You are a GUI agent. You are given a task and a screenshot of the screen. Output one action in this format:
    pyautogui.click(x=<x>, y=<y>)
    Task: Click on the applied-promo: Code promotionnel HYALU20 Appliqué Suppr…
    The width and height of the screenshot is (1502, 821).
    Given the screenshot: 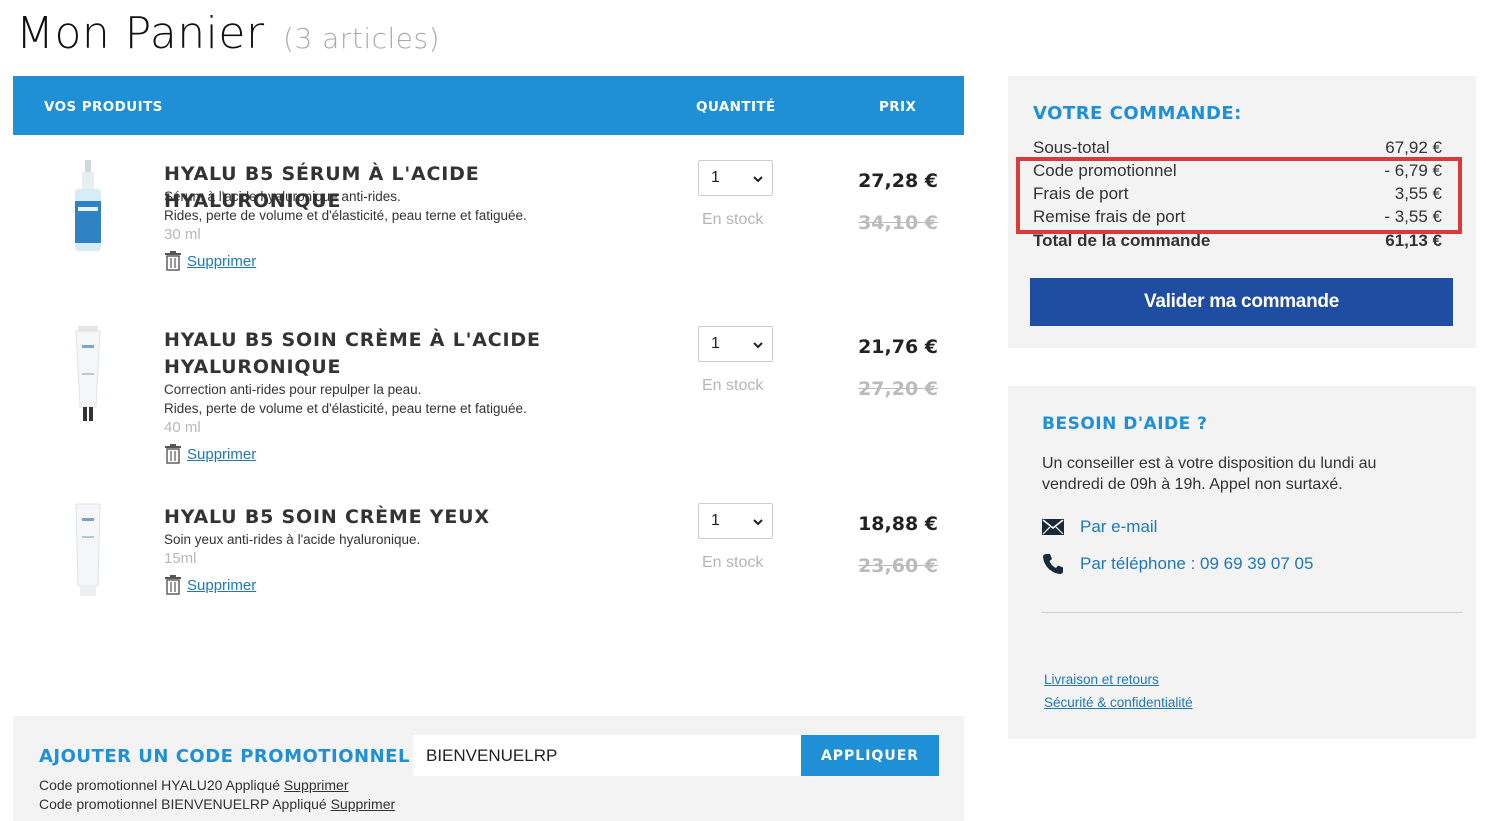 What is the action you would take?
    pyautogui.click(x=194, y=785)
    